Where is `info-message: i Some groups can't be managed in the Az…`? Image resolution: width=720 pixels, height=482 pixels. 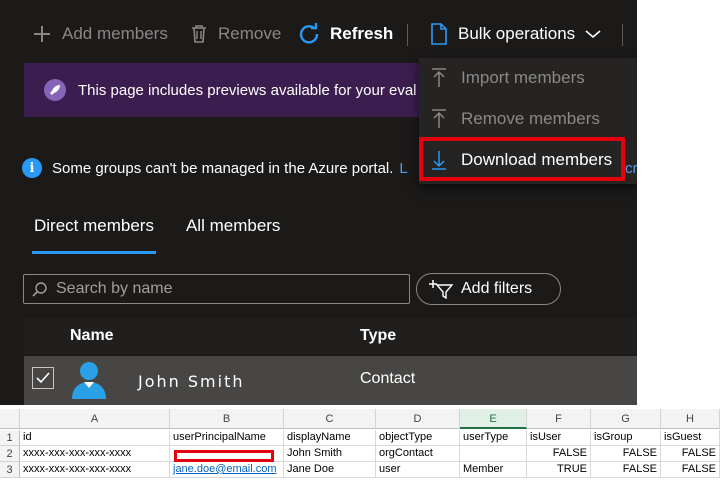 info-message: i Some groups can't be managed in the Az… is located at coordinates (215, 168).